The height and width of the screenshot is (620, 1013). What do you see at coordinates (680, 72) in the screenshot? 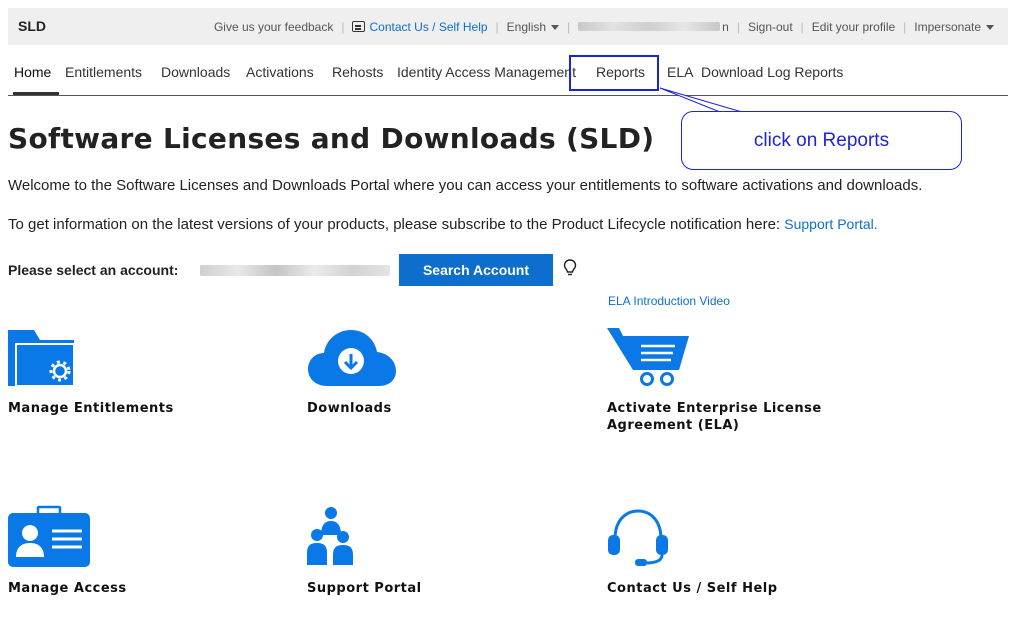
I see `nav-ela: ELA` at bounding box center [680, 72].